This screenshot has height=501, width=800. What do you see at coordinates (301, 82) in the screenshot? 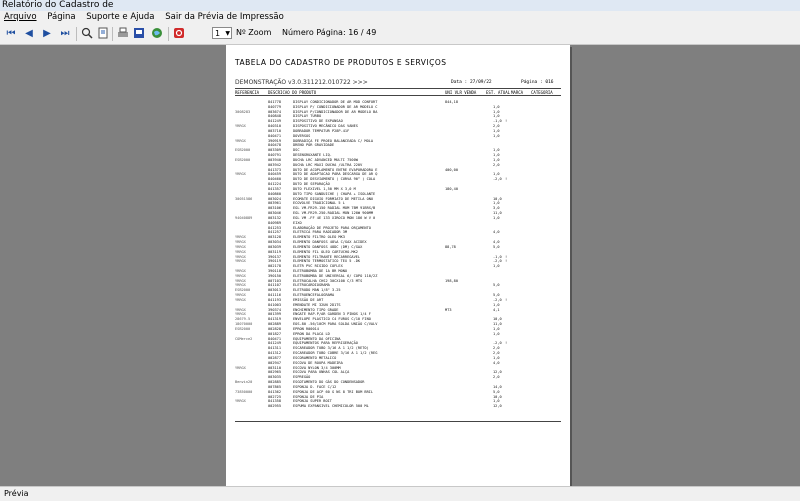
I see `report-subtitle: DEMONSTRAÇÃO v3.0.311212.010722 >>>` at bounding box center [301, 82].